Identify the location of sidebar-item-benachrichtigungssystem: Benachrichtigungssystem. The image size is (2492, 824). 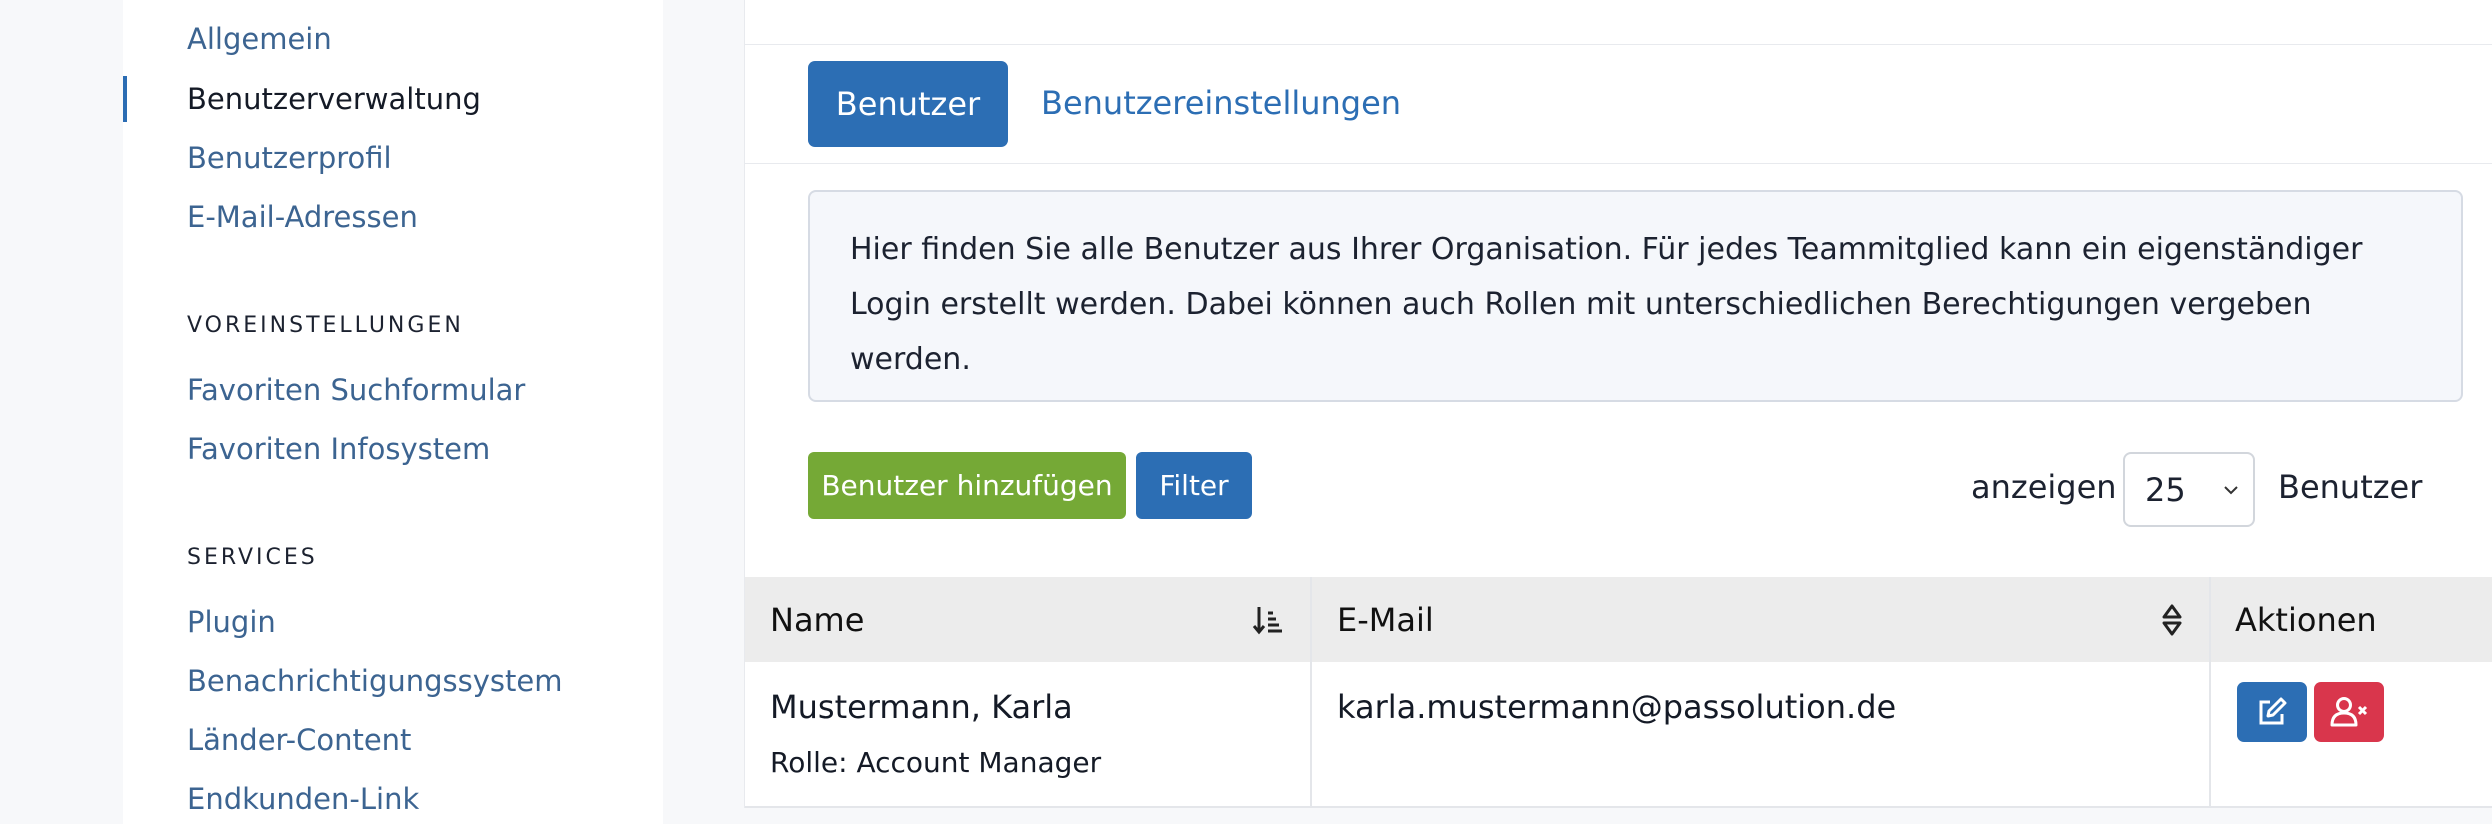
(374, 681).